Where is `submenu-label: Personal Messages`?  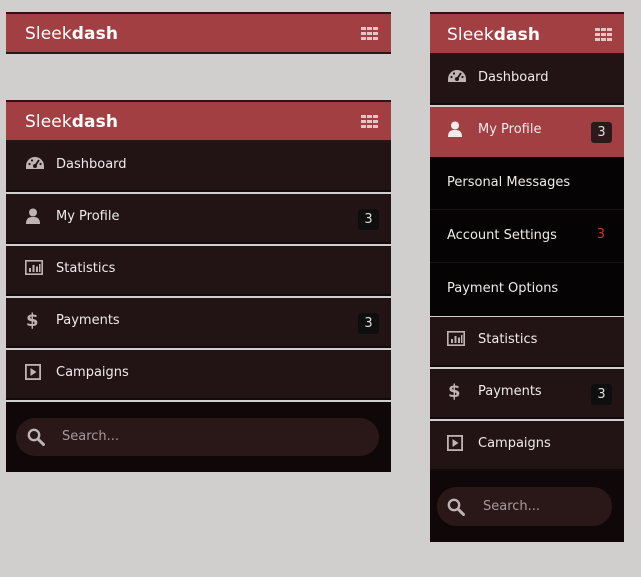
submenu-label: Personal Messages is located at coordinates (509, 182).